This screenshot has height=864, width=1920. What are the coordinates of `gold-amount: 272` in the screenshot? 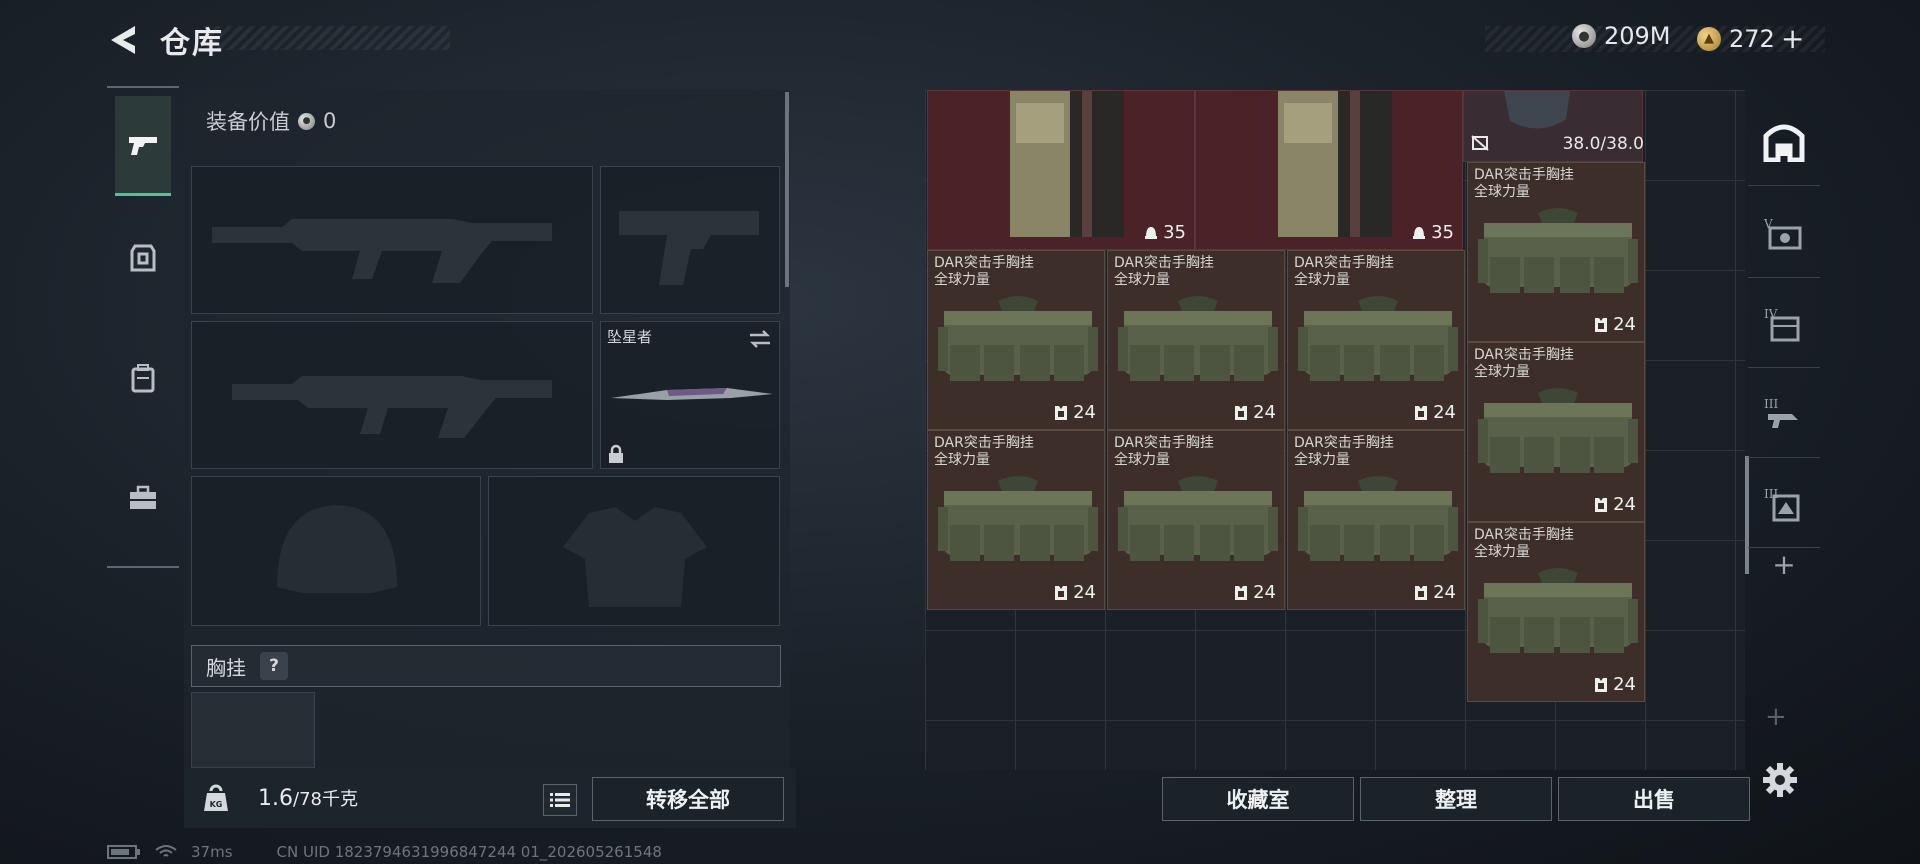 It's located at (1752, 38).